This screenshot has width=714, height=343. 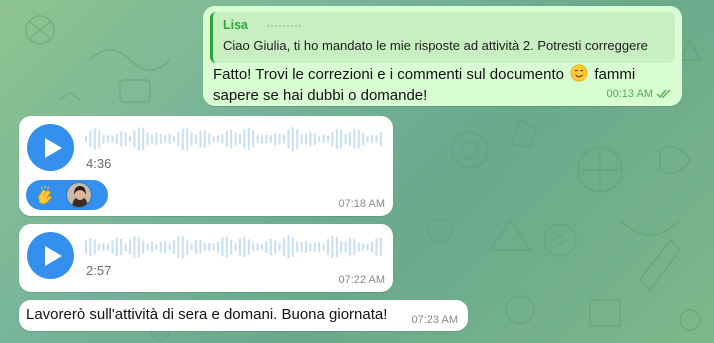 What do you see at coordinates (284, 26) in the screenshot?
I see `redacted-surname` at bounding box center [284, 26].